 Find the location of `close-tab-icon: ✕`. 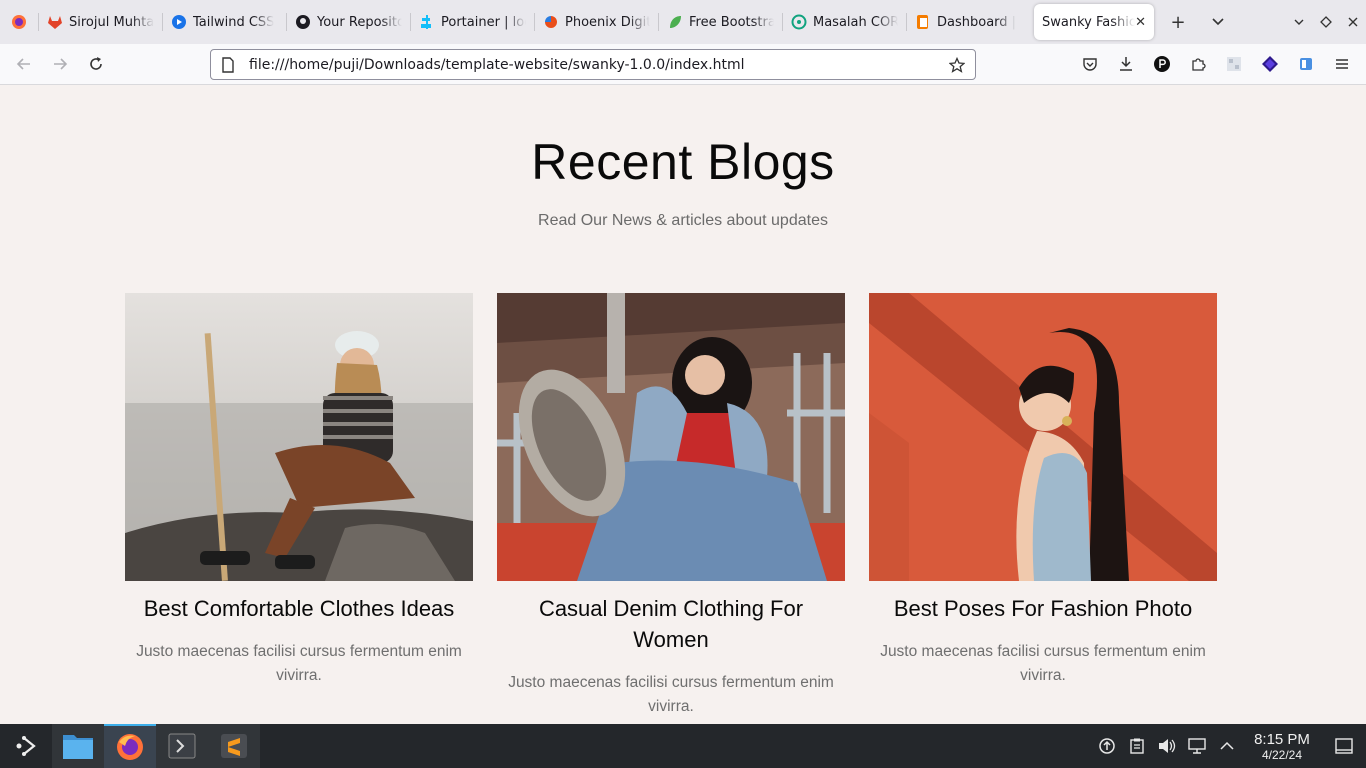

close-tab-icon: ✕ is located at coordinates (1140, 22).